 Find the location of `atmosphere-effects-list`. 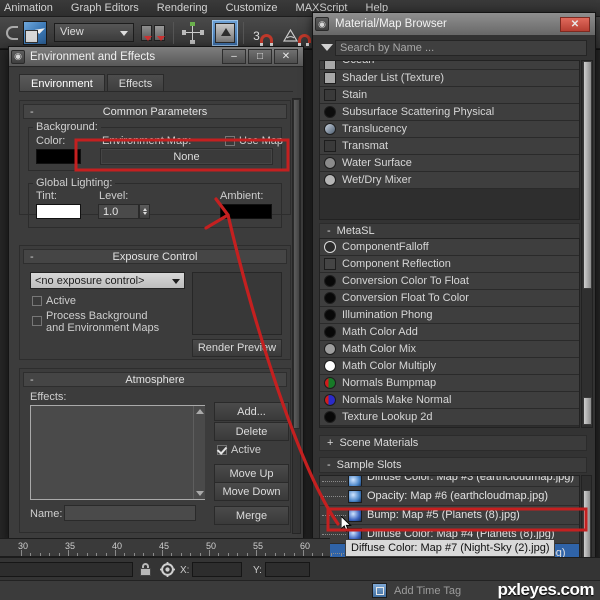

atmosphere-effects-list is located at coordinates (117, 452).